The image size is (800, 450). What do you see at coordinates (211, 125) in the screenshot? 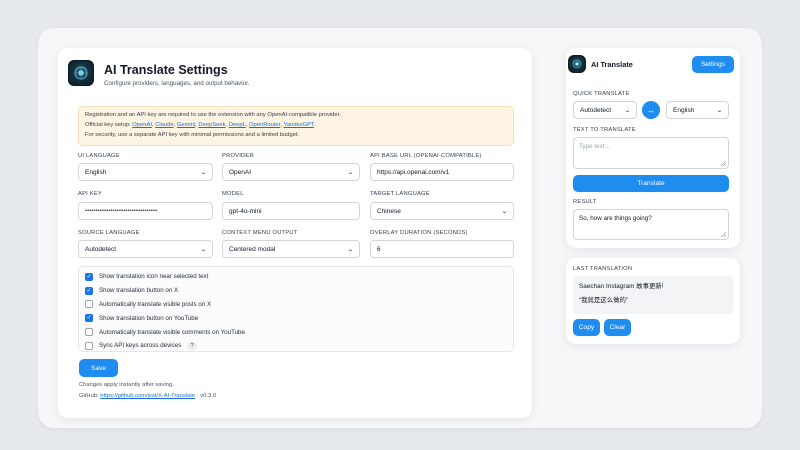
I see `link-deepseek: DeepSeek` at bounding box center [211, 125].